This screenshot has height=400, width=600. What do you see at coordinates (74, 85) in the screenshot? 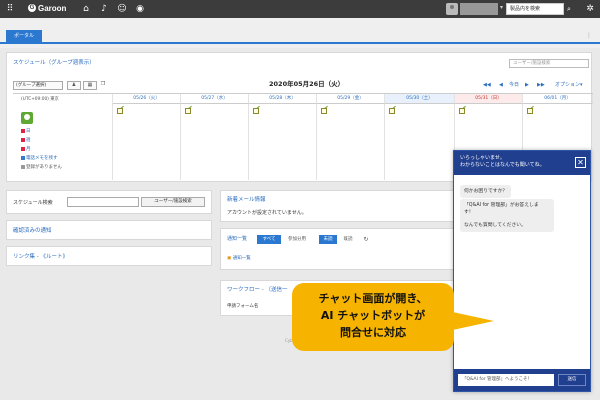
I see `user-filter-icon: ♟` at bounding box center [74, 85].